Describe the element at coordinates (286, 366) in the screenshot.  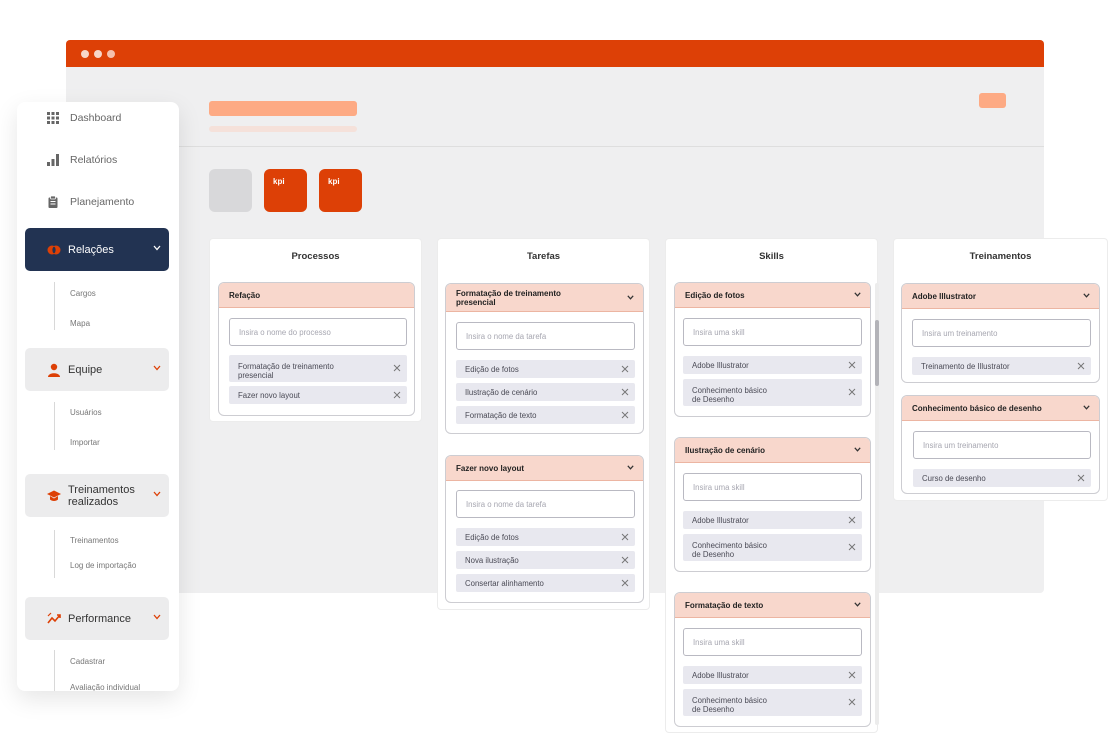
I see `tag-line: Formatação de treinamento` at that location.